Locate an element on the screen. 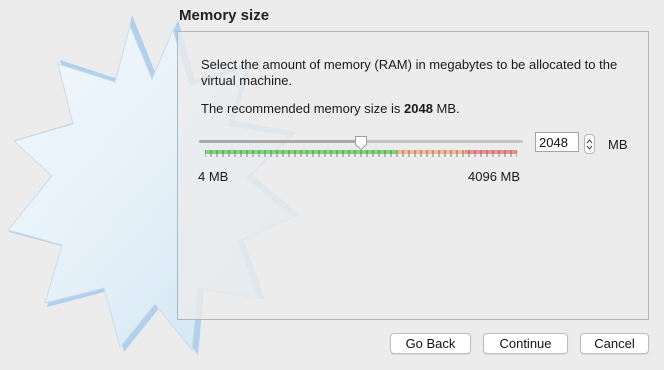 Image resolution: width=664 pixels, height=370 pixels. cancel-button: Cancel is located at coordinates (614, 343).